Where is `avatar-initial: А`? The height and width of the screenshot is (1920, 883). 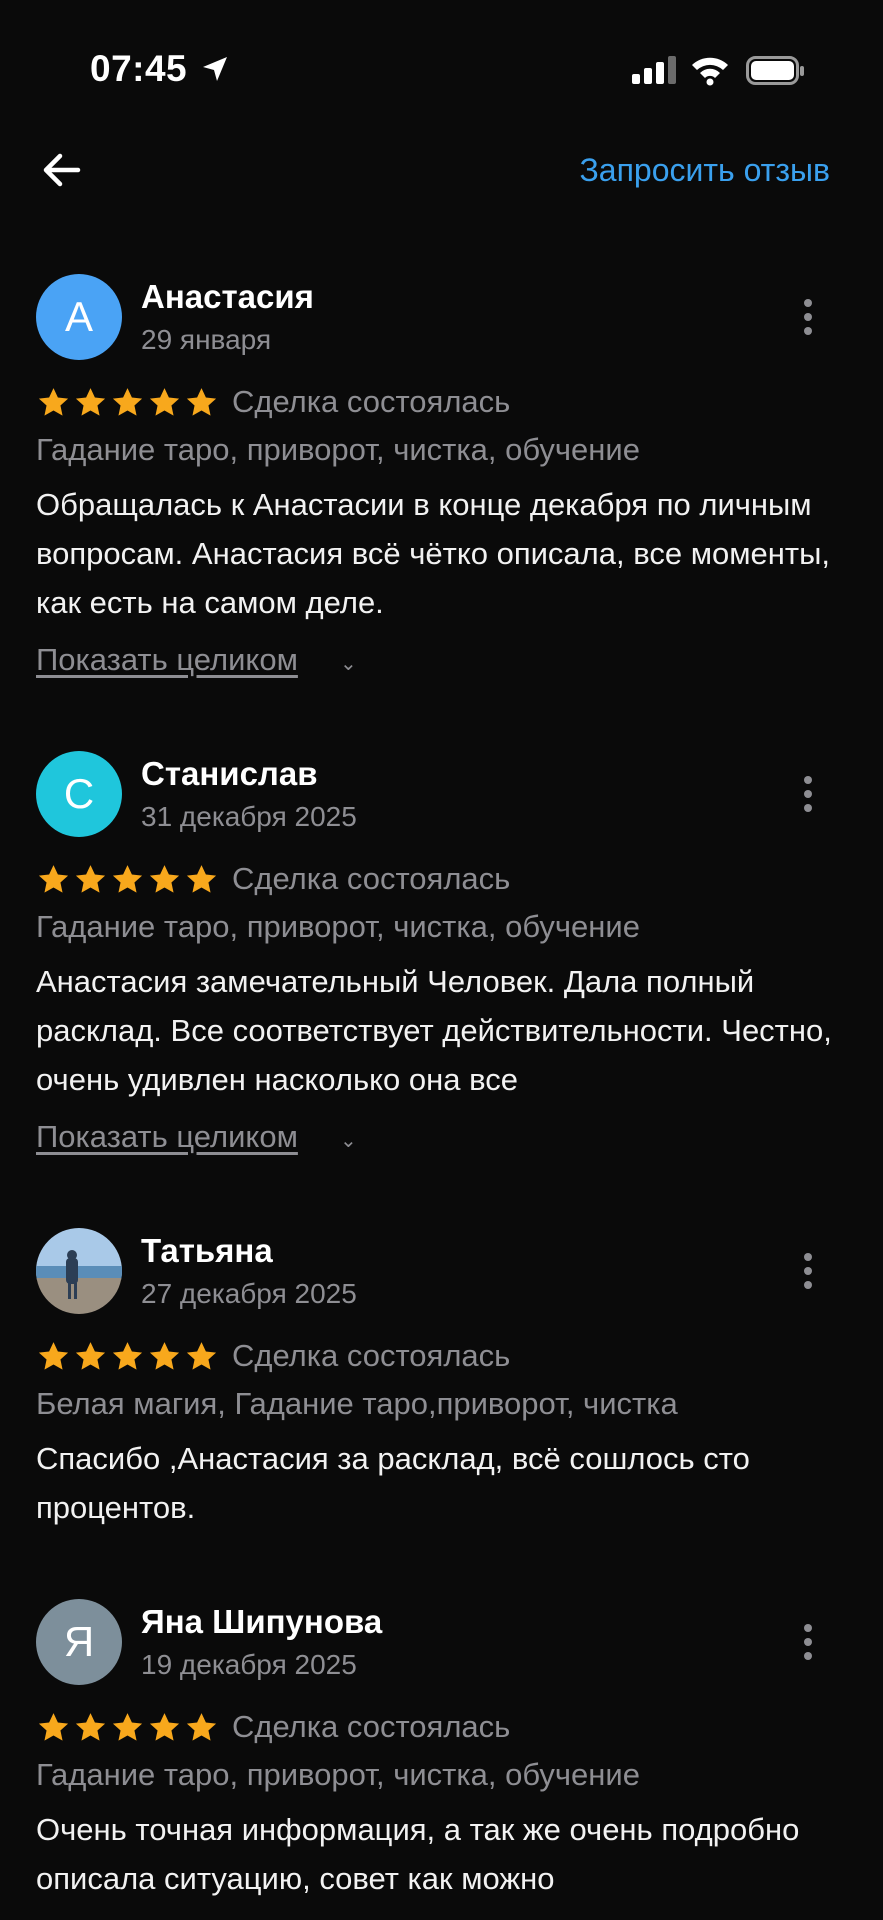
avatar-initial: А is located at coordinates (78, 316).